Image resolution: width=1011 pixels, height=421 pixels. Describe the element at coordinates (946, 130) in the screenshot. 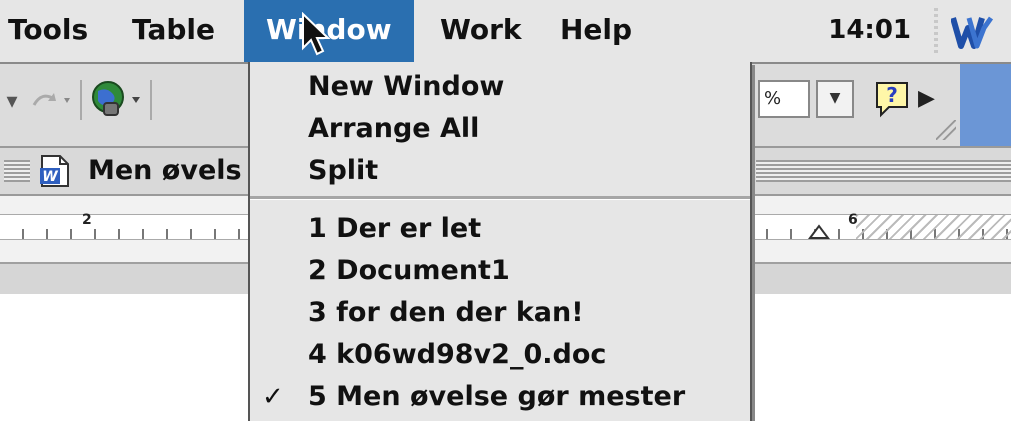

I see `resize-grip-icon` at that location.